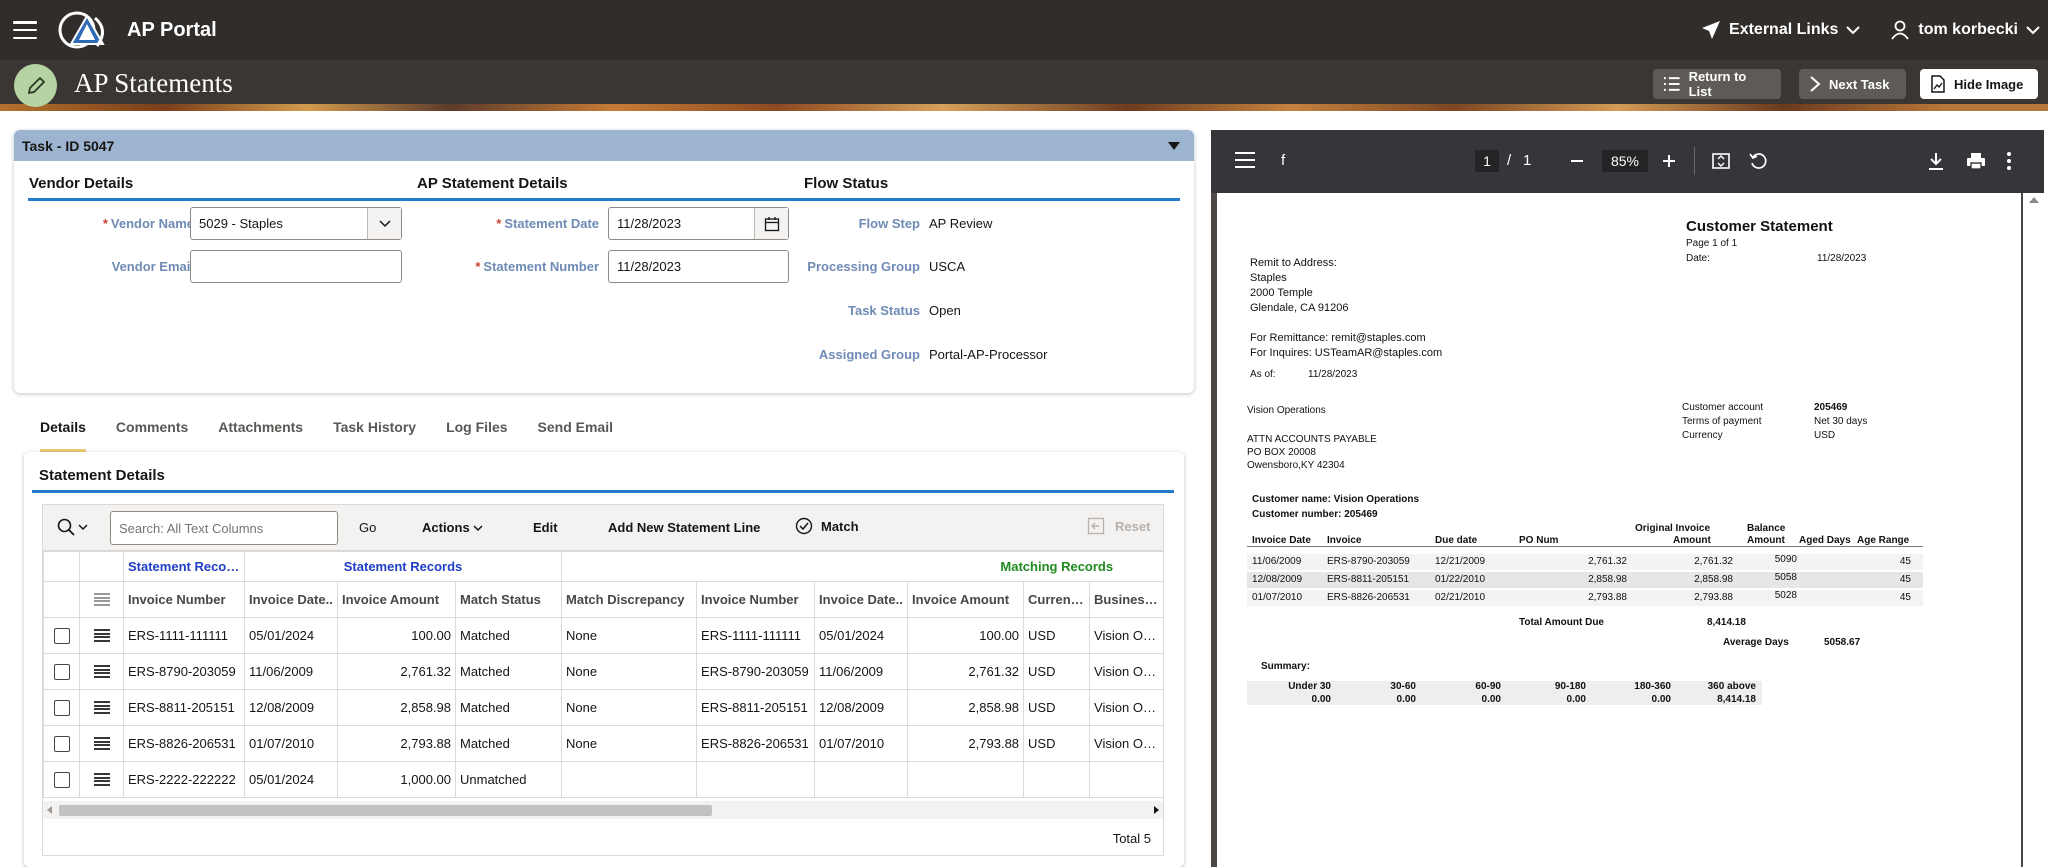 This screenshot has width=2048, height=867. Describe the element at coordinates (396, 599) in the screenshot. I see `col-invoice-amount: Invoice Amount` at that location.